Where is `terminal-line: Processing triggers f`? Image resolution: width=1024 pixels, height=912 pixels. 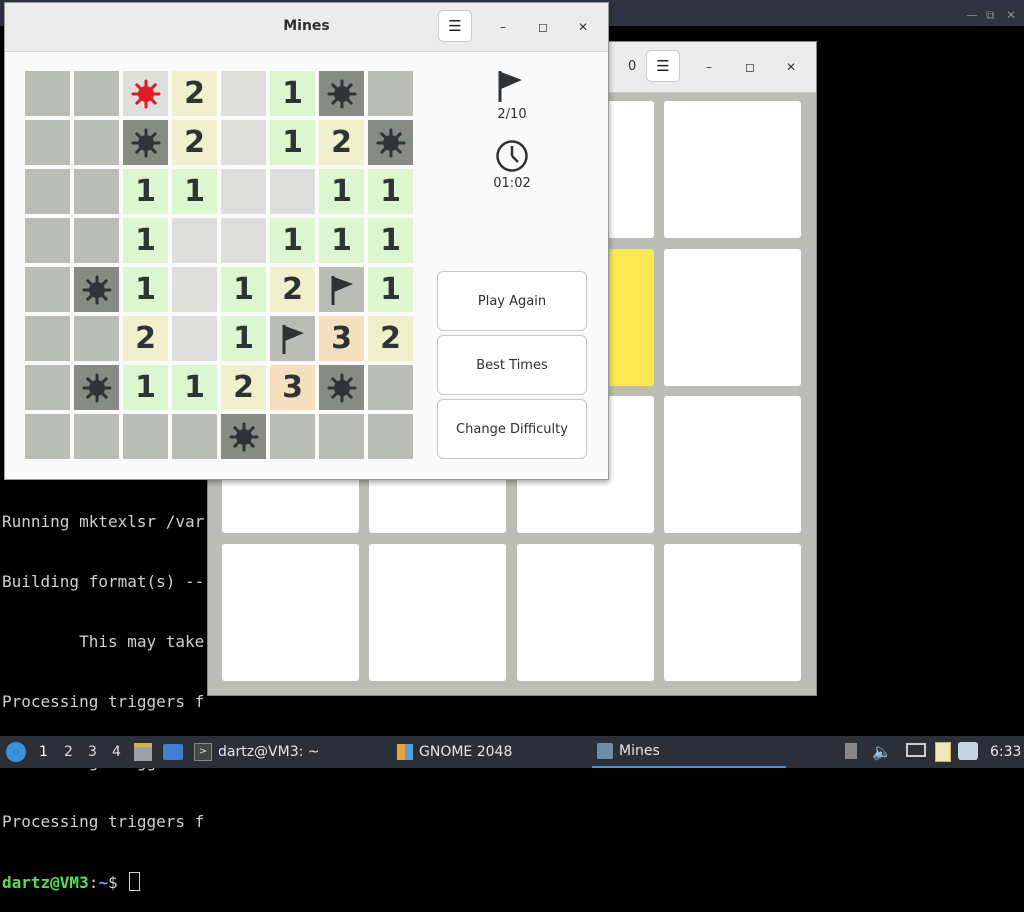 terminal-line: Processing triggers f is located at coordinates (103, 821).